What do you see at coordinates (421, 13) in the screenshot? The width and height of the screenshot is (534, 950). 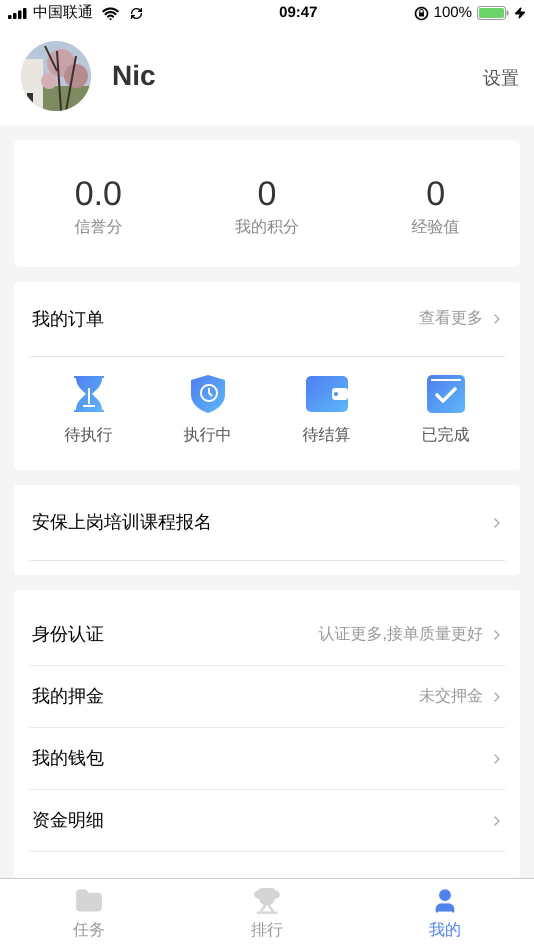 I see `rotation-lock-icon` at bounding box center [421, 13].